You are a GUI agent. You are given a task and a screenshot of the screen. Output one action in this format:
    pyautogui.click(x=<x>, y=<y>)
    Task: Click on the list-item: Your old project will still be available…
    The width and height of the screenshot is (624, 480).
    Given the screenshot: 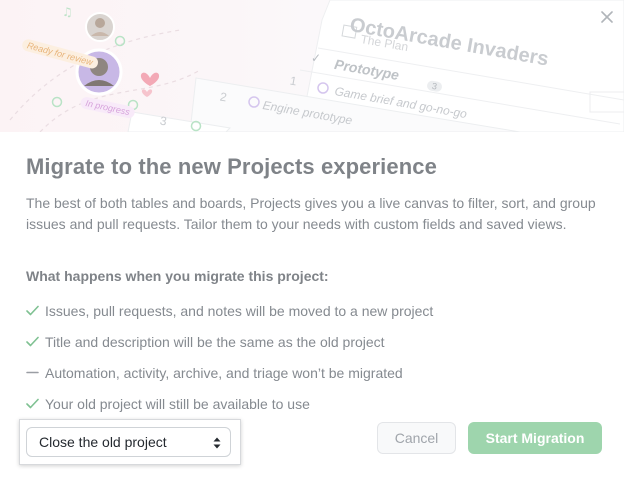 What is the action you would take?
    pyautogui.click(x=229, y=403)
    